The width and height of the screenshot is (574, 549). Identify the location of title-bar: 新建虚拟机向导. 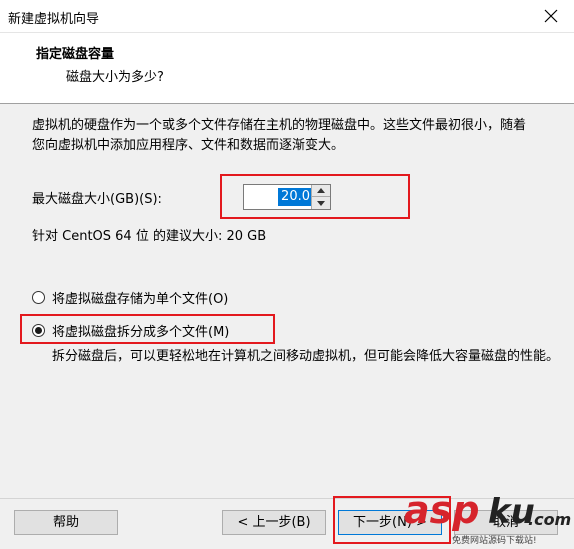
(287, 16).